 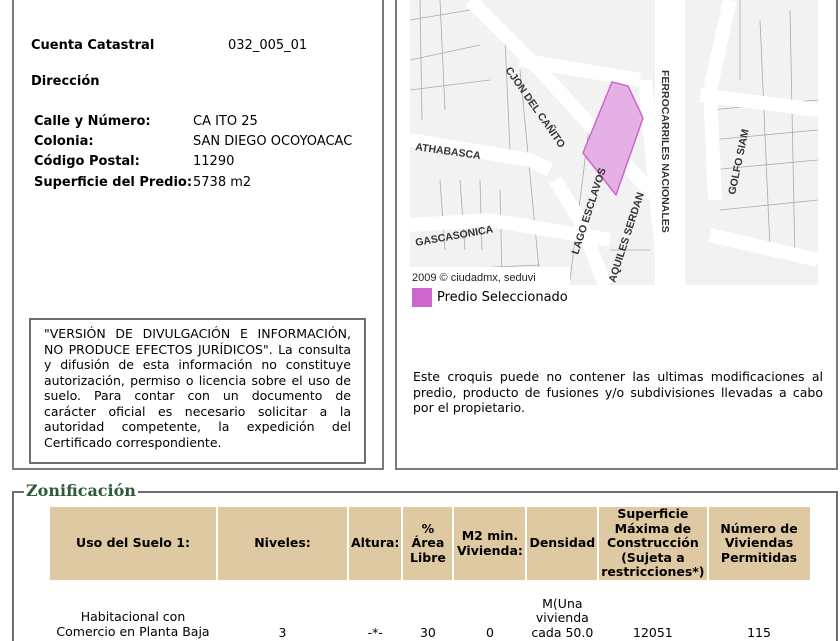 What do you see at coordinates (93, 45) in the screenshot?
I see `cuenta-label: Cuenta Catastral` at bounding box center [93, 45].